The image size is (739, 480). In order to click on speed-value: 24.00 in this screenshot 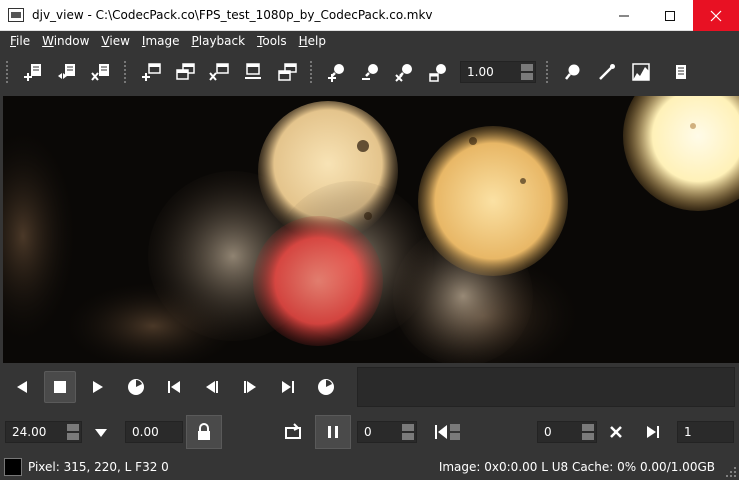, I will do `click(29, 432)`.